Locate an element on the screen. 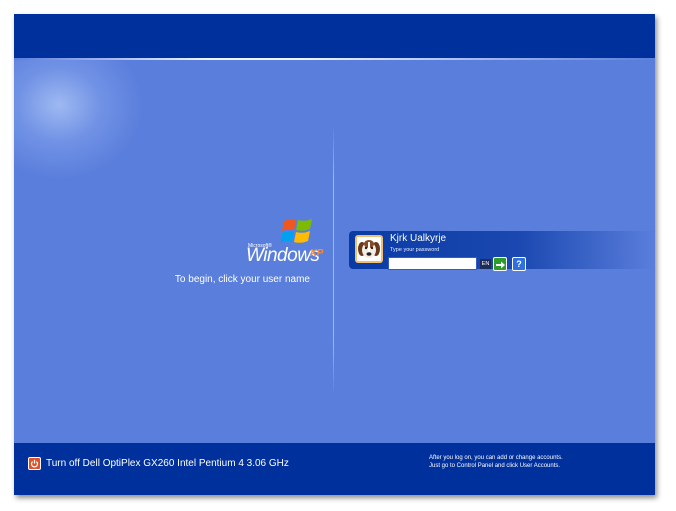 The image size is (676, 511). login-arrow-button is located at coordinates (500, 264).